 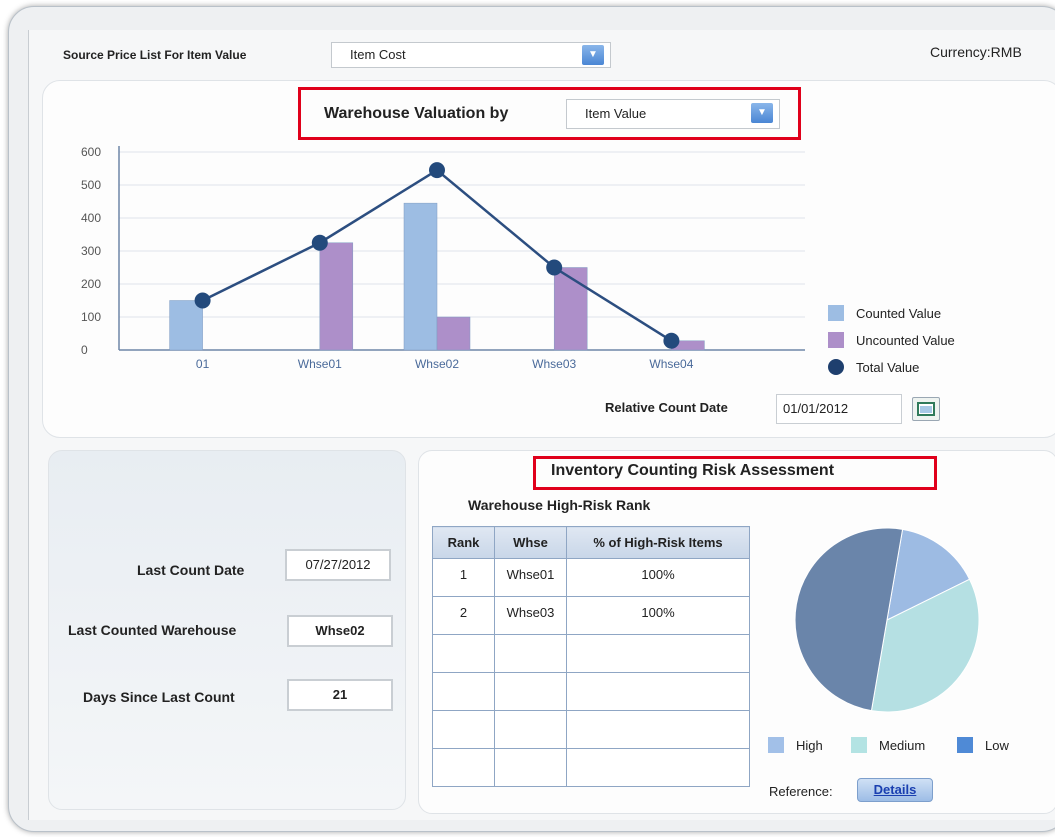 What do you see at coordinates (801, 791) in the screenshot?
I see `reference-label: Reference:` at bounding box center [801, 791].